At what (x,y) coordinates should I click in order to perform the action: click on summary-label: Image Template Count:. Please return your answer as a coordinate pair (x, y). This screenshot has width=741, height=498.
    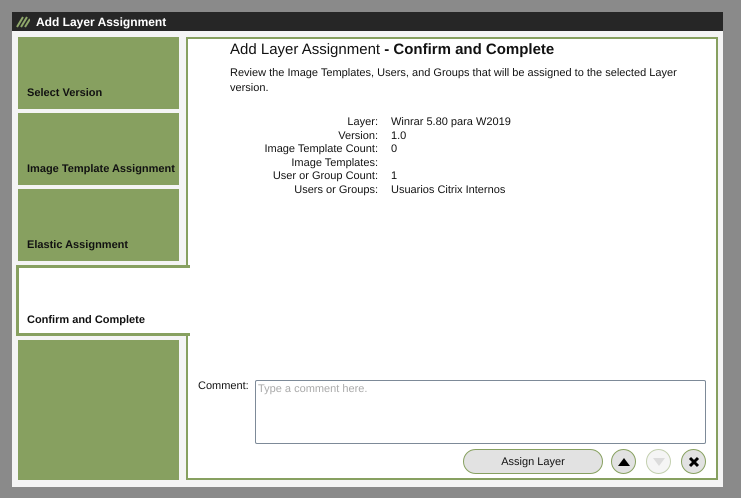
    Looking at the image, I should click on (320, 150).